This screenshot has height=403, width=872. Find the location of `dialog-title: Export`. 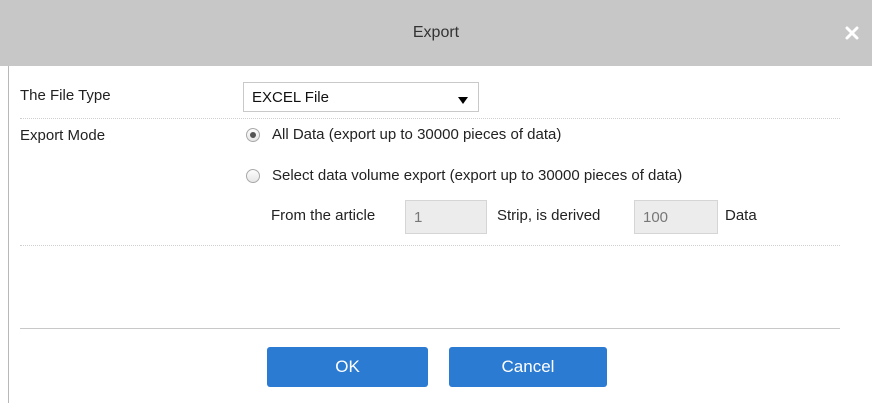

dialog-title: Export is located at coordinates (436, 32).